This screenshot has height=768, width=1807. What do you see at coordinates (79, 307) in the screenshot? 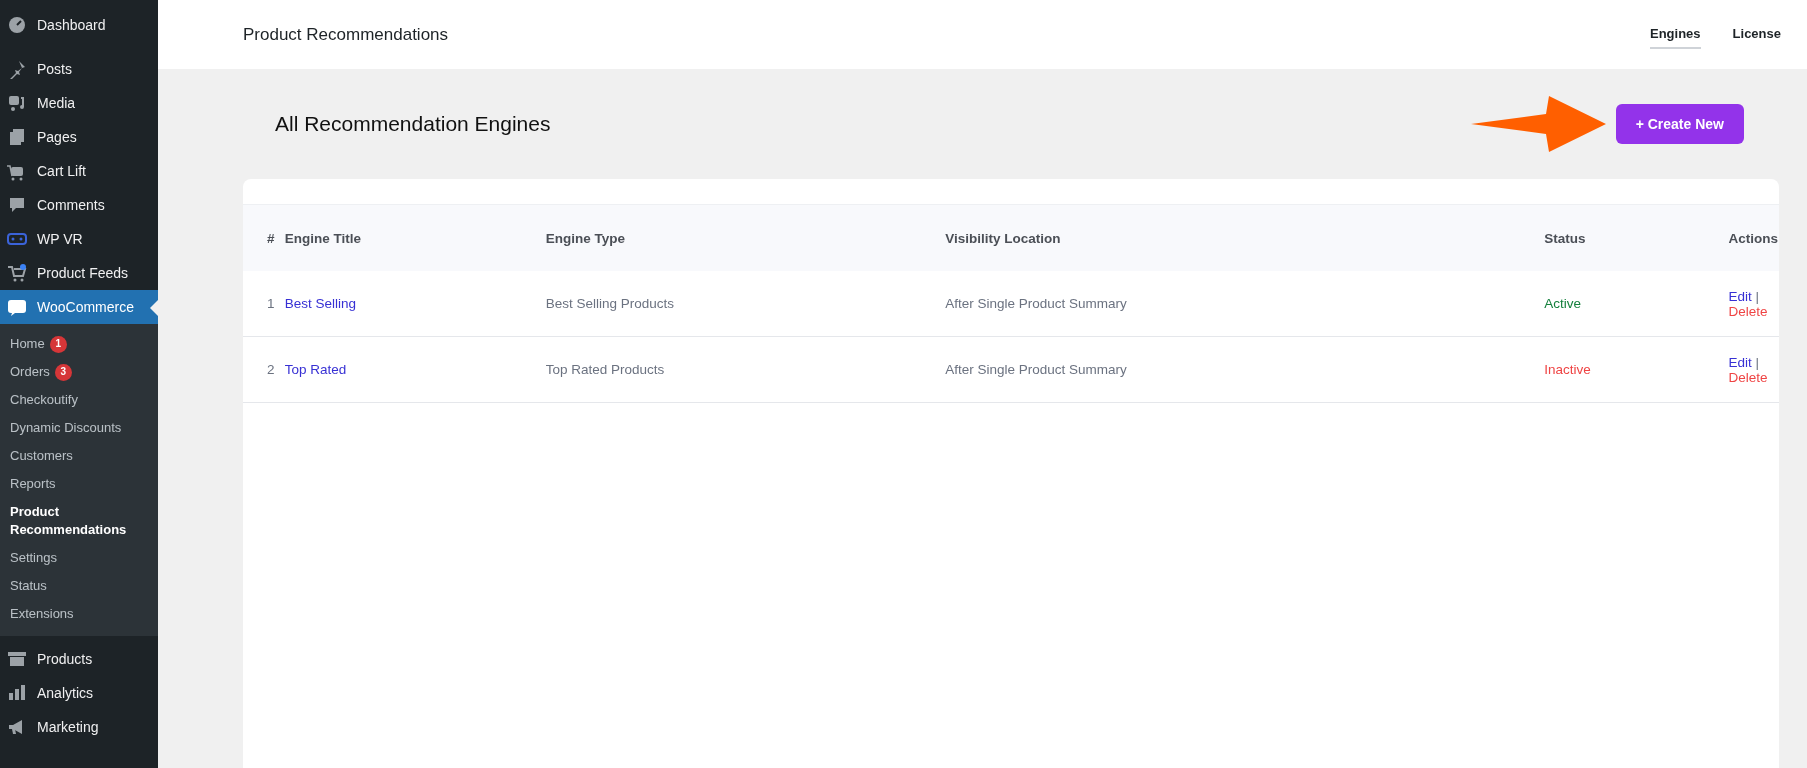
I see `sidebar-item: WooCommerce` at bounding box center [79, 307].